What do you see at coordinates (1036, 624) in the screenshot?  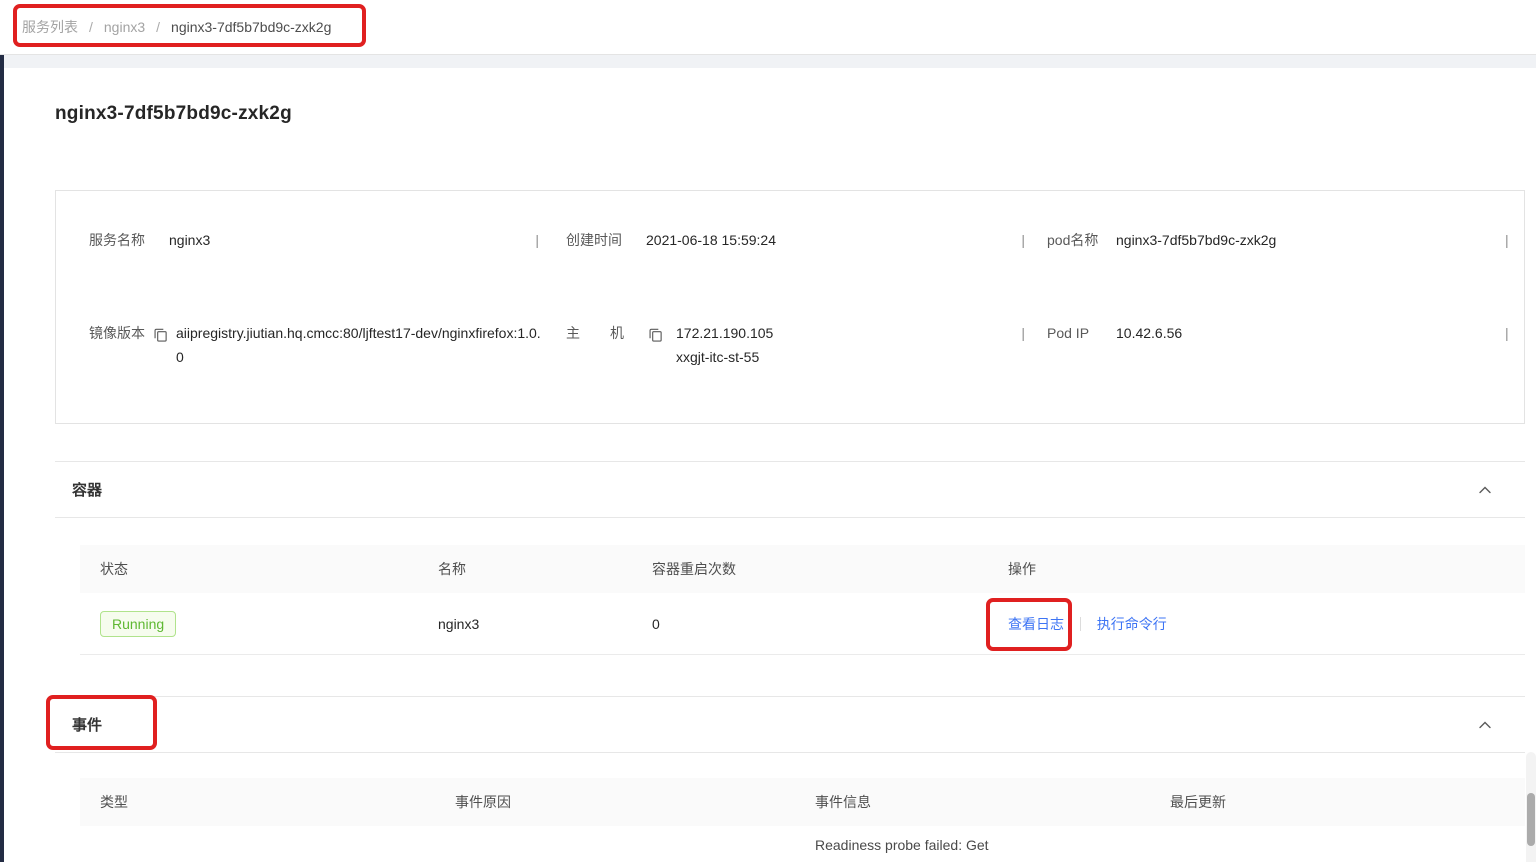 I see `view-logs-link: 查看日志` at bounding box center [1036, 624].